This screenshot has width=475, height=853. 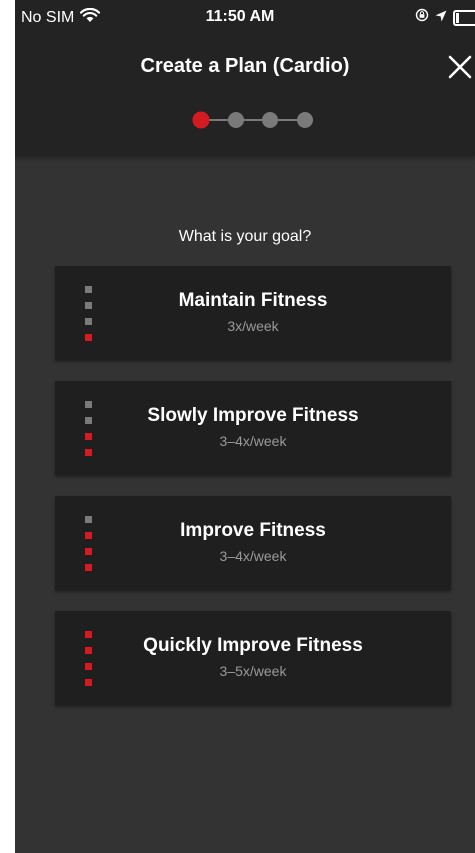 I want to click on status-right, so click(x=445, y=17).